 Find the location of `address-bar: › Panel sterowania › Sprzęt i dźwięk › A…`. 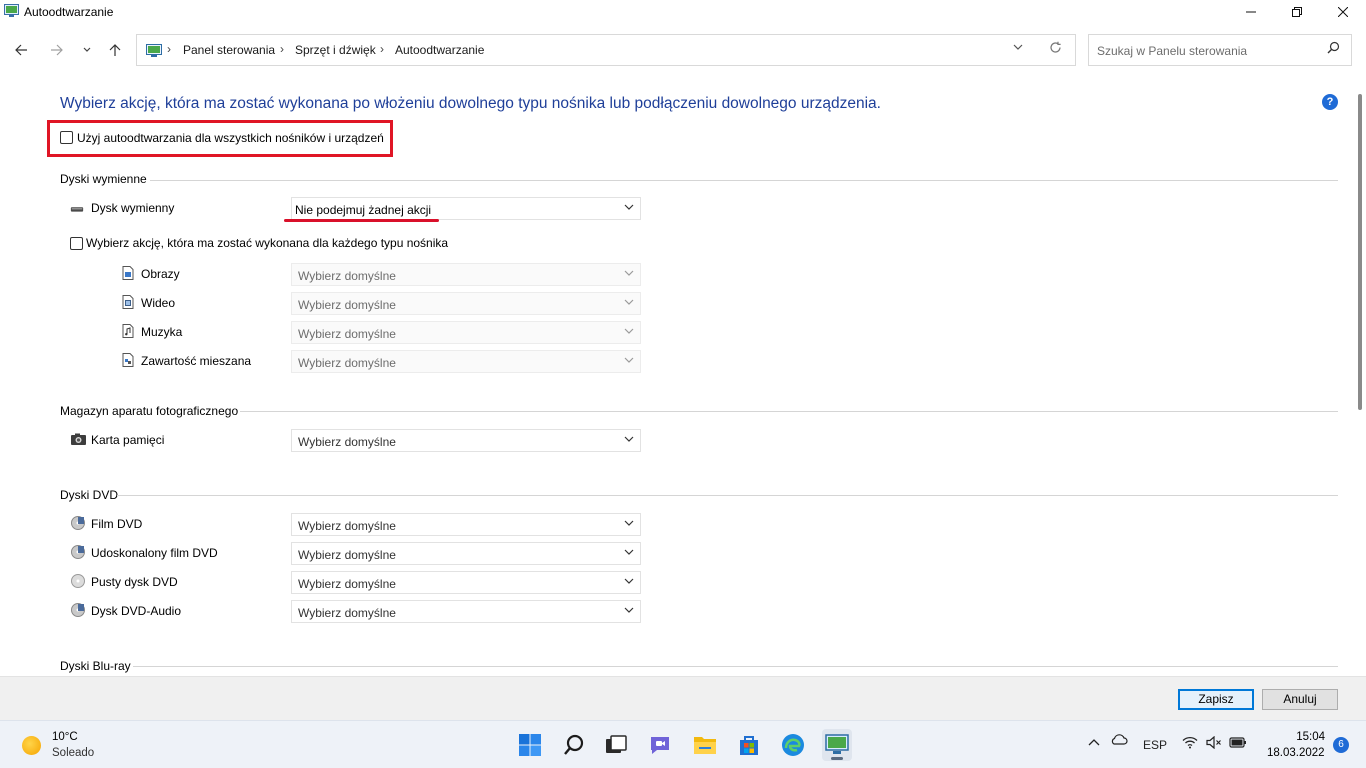

address-bar: › Panel sterowania › Sprzęt i dźwięk › A… is located at coordinates (606, 50).